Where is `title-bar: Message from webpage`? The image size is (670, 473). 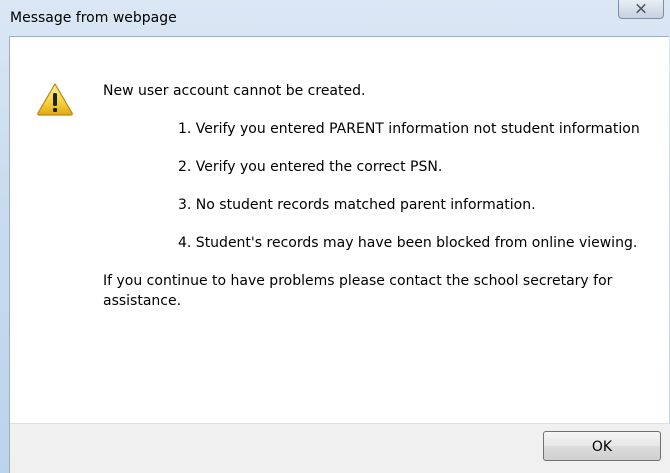
title-bar: Message from webpage is located at coordinates (335, 18).